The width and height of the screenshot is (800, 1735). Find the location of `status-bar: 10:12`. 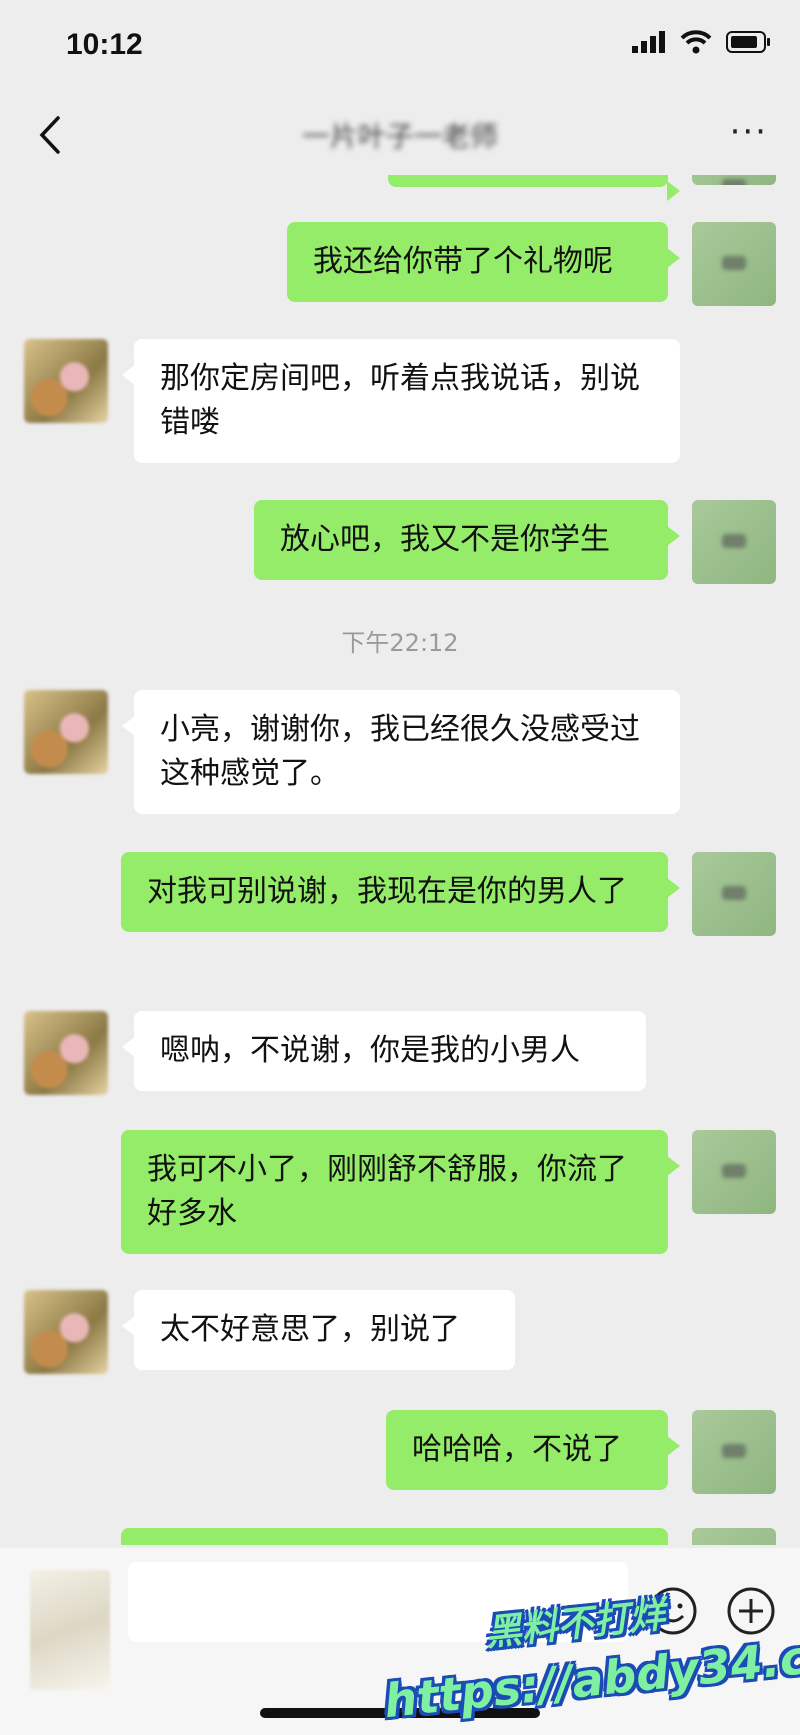

status-bar: 10:12 is located at coordinates (400, 47).